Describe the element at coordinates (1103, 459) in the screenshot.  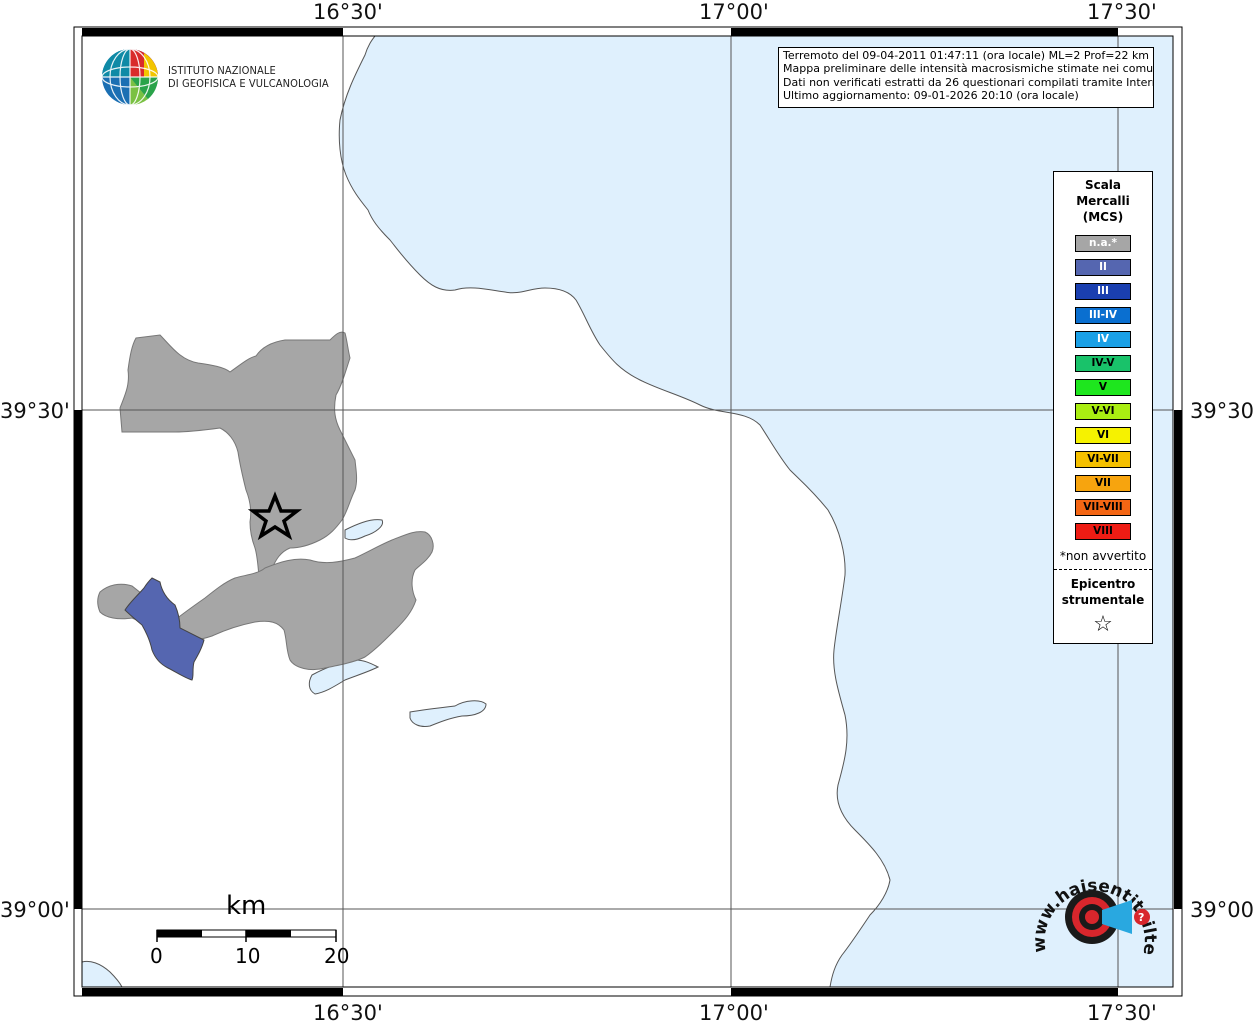
I see `legend-item: VI-VII` at that location.